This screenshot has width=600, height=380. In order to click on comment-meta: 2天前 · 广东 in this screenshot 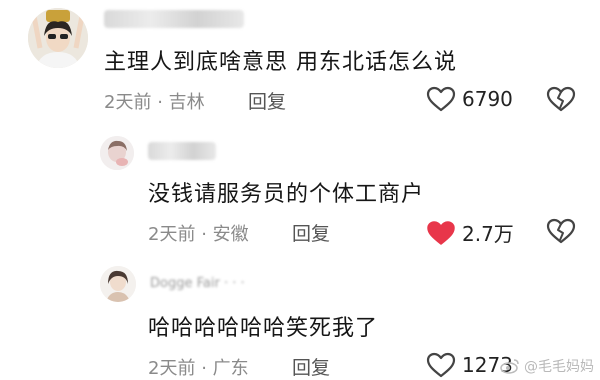, I will do `click(198, 367)`.